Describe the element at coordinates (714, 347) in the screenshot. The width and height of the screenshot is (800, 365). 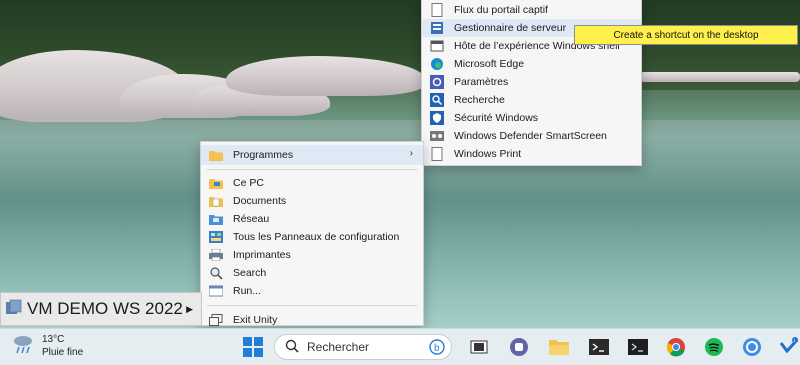
I see `spotify-icon` at that location.